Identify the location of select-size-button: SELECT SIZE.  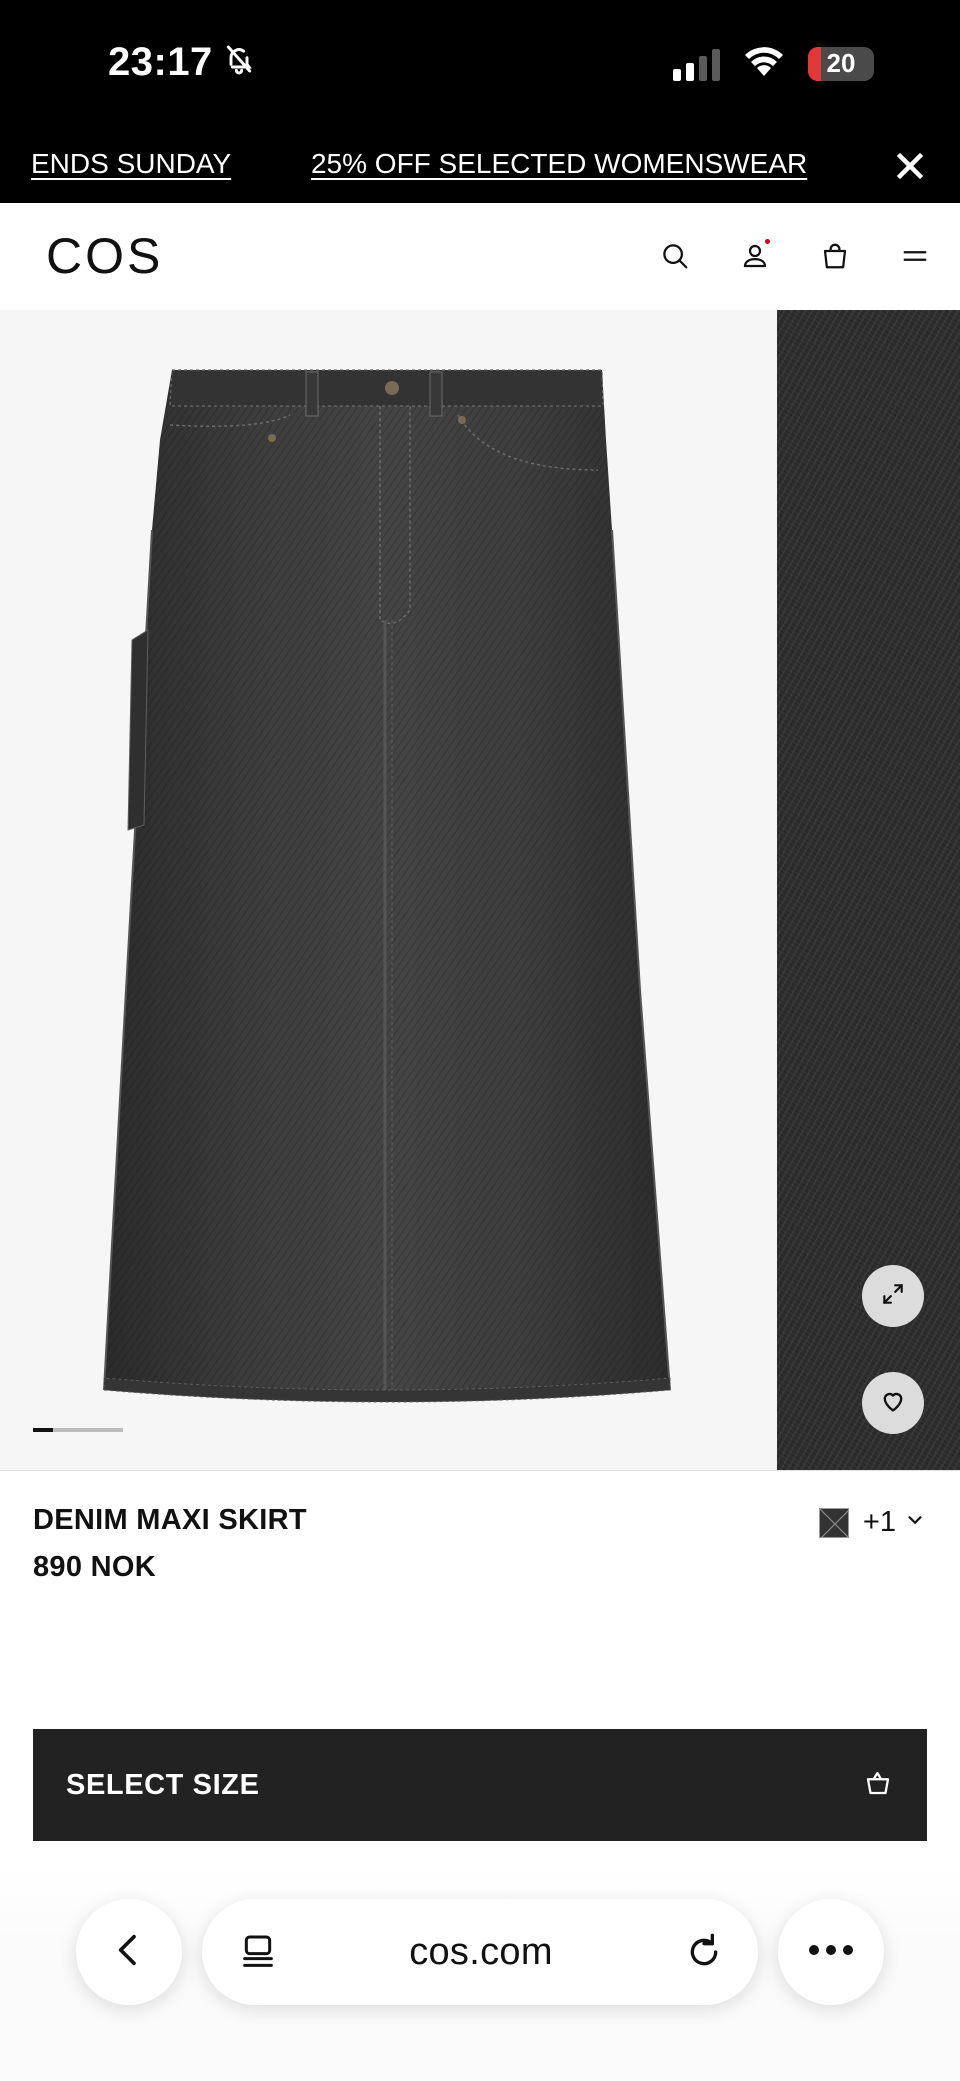
(480, 1785).